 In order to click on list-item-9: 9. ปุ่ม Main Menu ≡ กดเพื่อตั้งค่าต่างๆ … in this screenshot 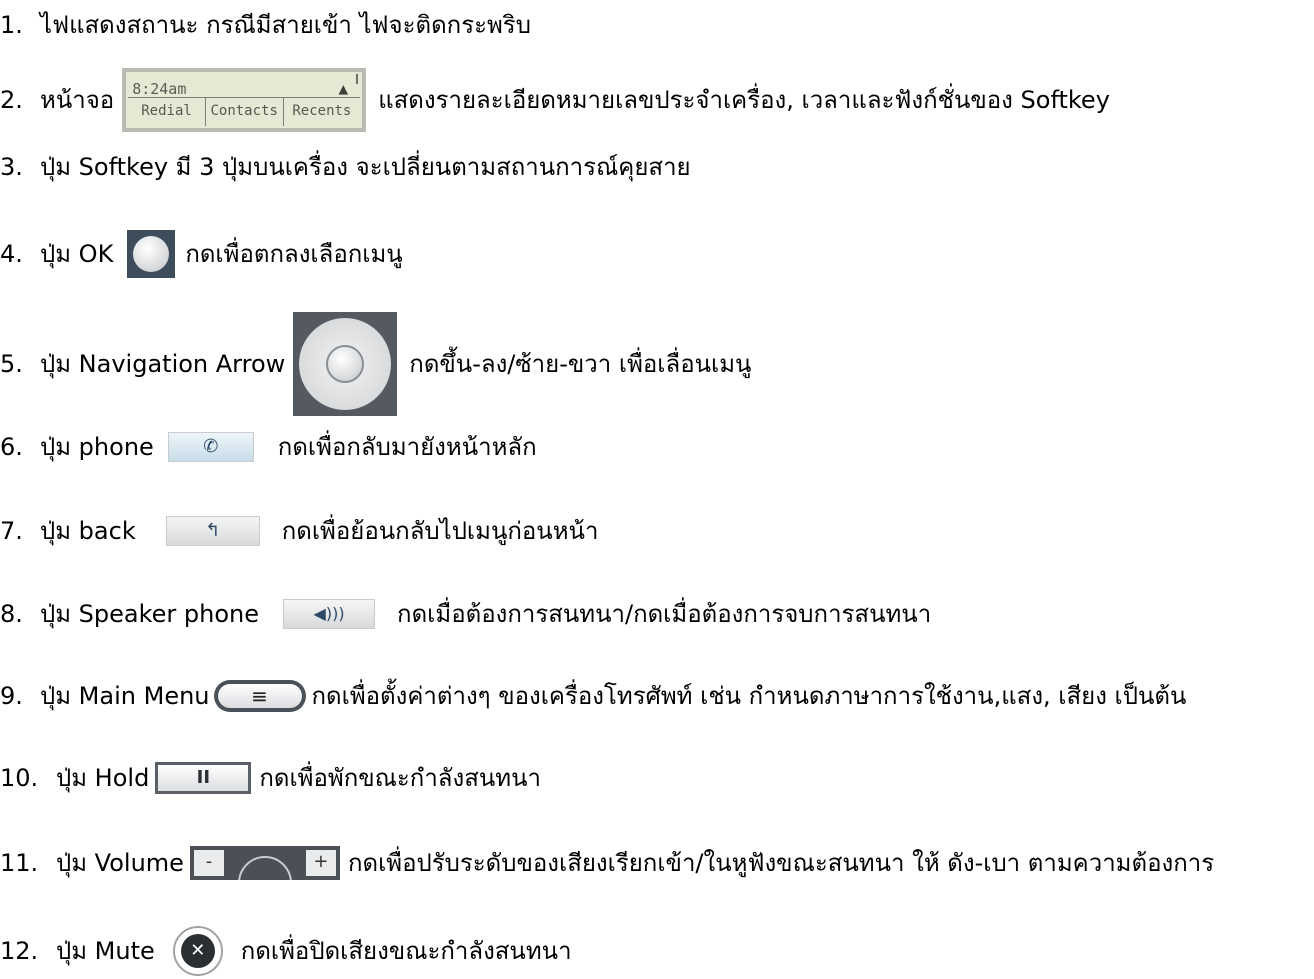, I will do `click(657, 696)`.